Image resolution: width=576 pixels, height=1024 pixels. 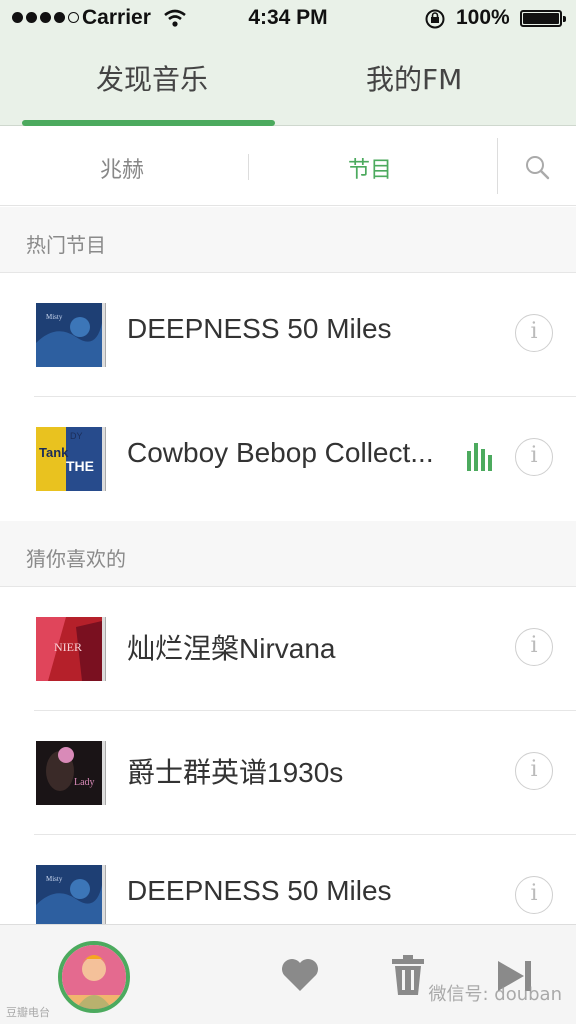 What do you see at coordinates (76, 436) in the screenshot?
I see `svg-text: DY` at bounding box center [76, 436].